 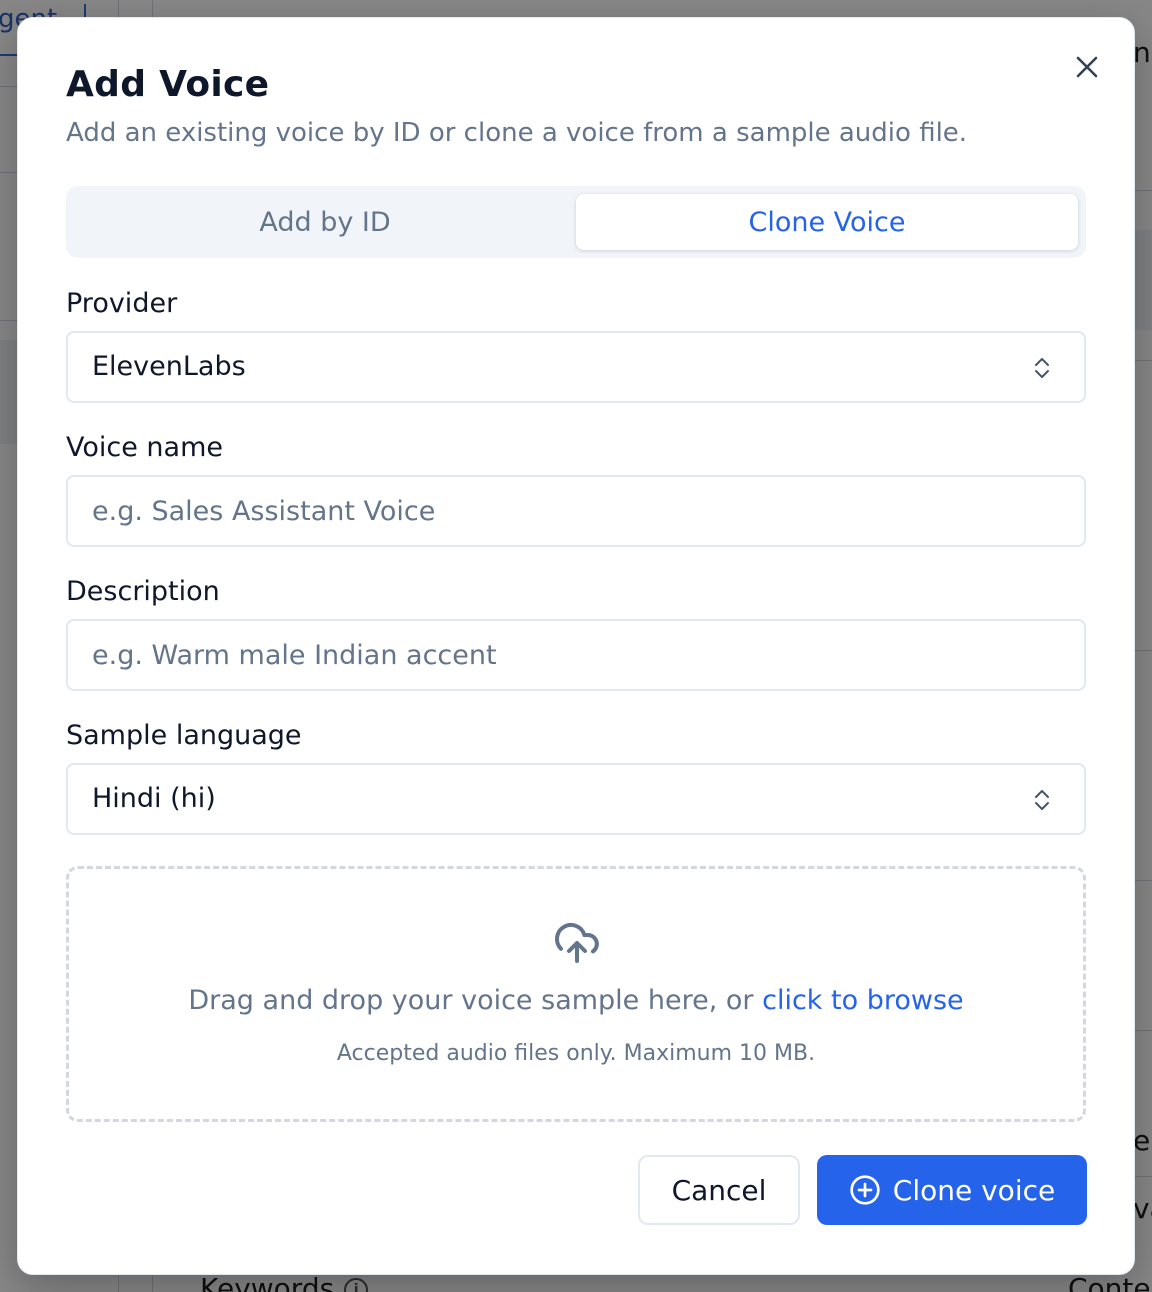 I want to click on description-label: Description, so click(x=143, y=591).